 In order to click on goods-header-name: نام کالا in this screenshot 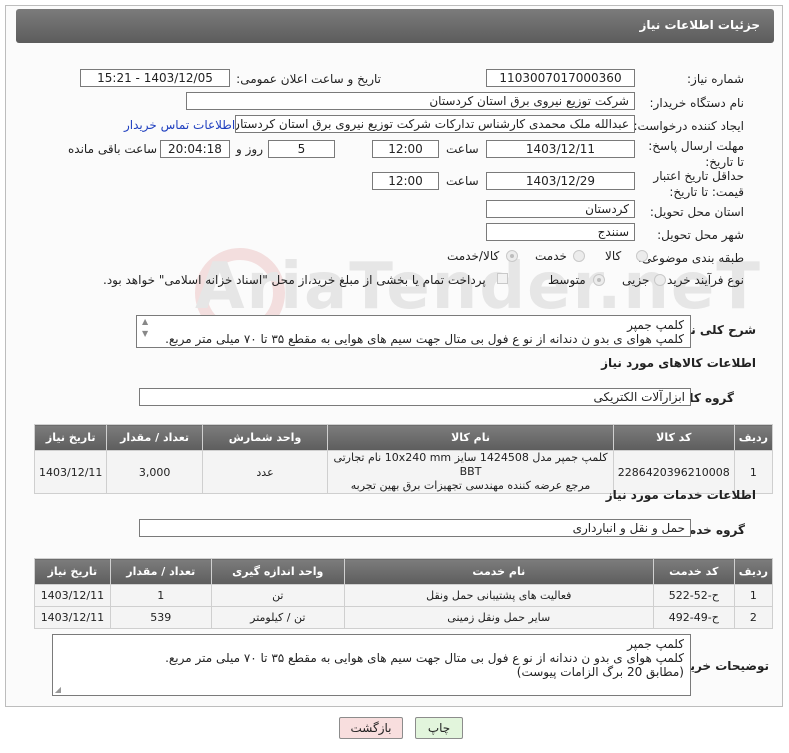, I will do `click(470, 437)`.